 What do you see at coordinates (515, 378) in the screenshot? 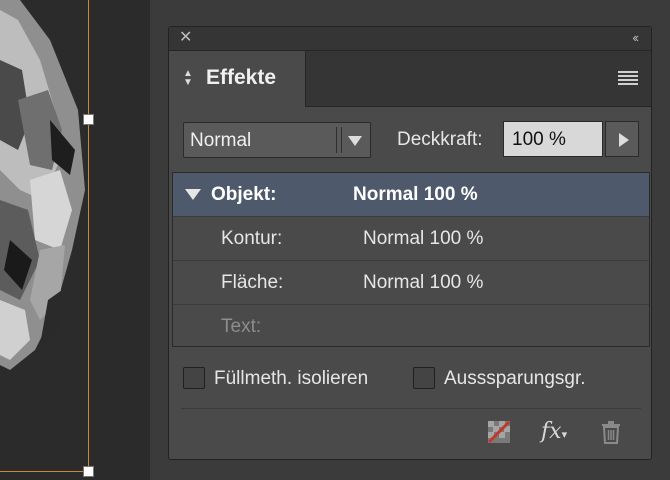
I see `knockout-group-label: Ausssparungsgr.` at bounding box center [515, 378].